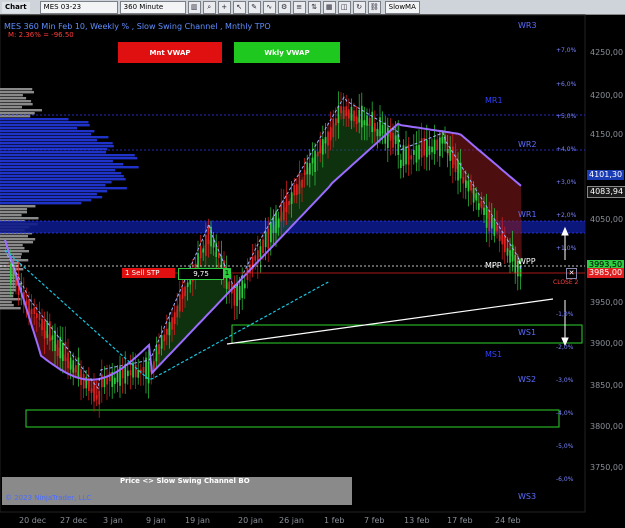  Describe the element at coordinates (527, 25) in the screenshot. I see `pivot-wr3: WR3` at that location.